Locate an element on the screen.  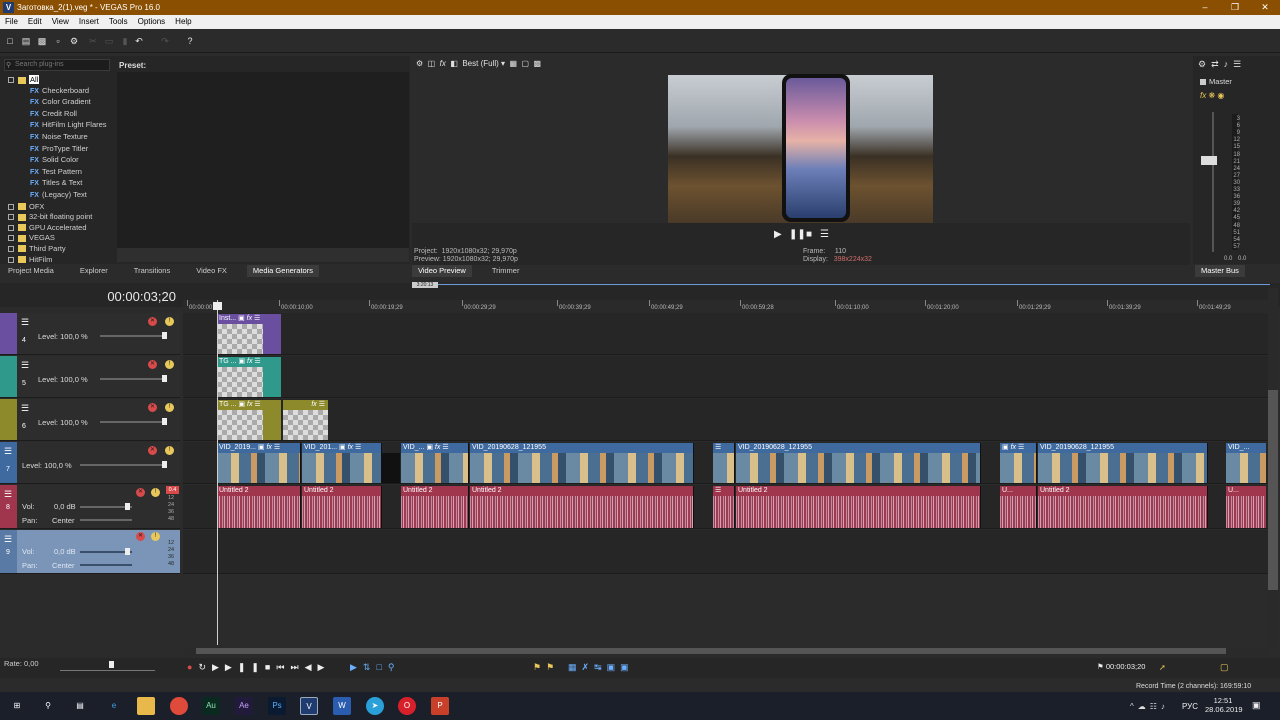
vertical-scroll-thumb is located at coordinates (1273, 490).